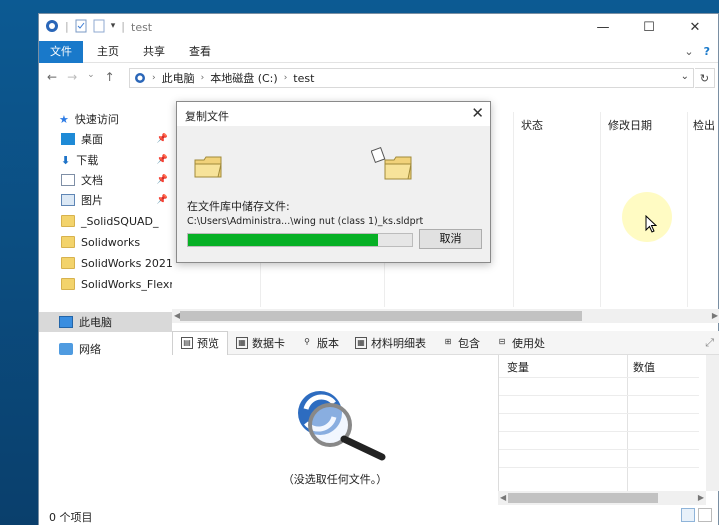 This screenshot has width=719, height=525. What do you see at coordinates (712, 423) in the screenshot?
I see `vertical-scrollbar` at bounding box center [712, 423].